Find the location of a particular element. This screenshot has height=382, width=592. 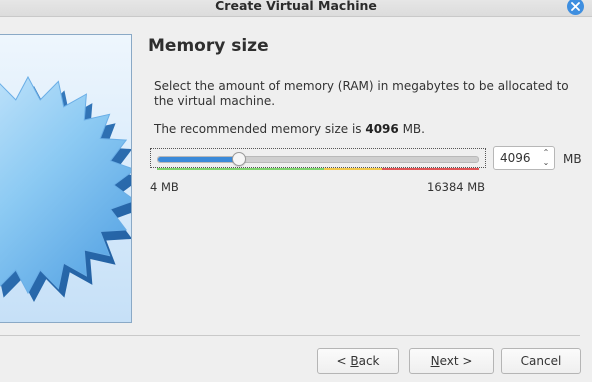

slider-min-label: 4 MB is located at coordinates (164, 187).